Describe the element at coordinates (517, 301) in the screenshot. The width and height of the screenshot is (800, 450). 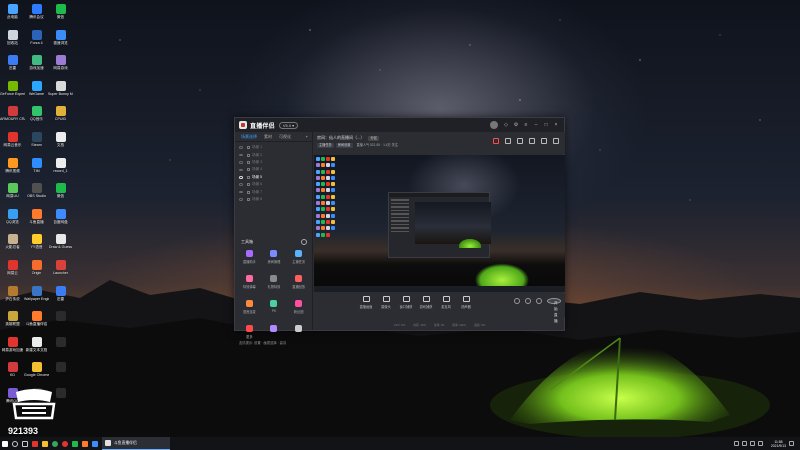
I see `mic-toggle-icon` at that location.